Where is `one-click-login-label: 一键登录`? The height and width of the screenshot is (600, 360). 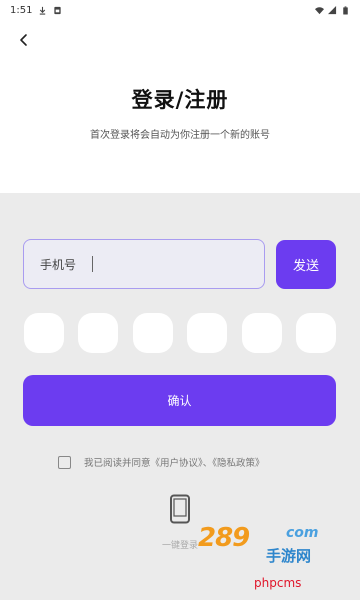 one-click-login-label: 一键登录 is located at coordinates (179, 546).